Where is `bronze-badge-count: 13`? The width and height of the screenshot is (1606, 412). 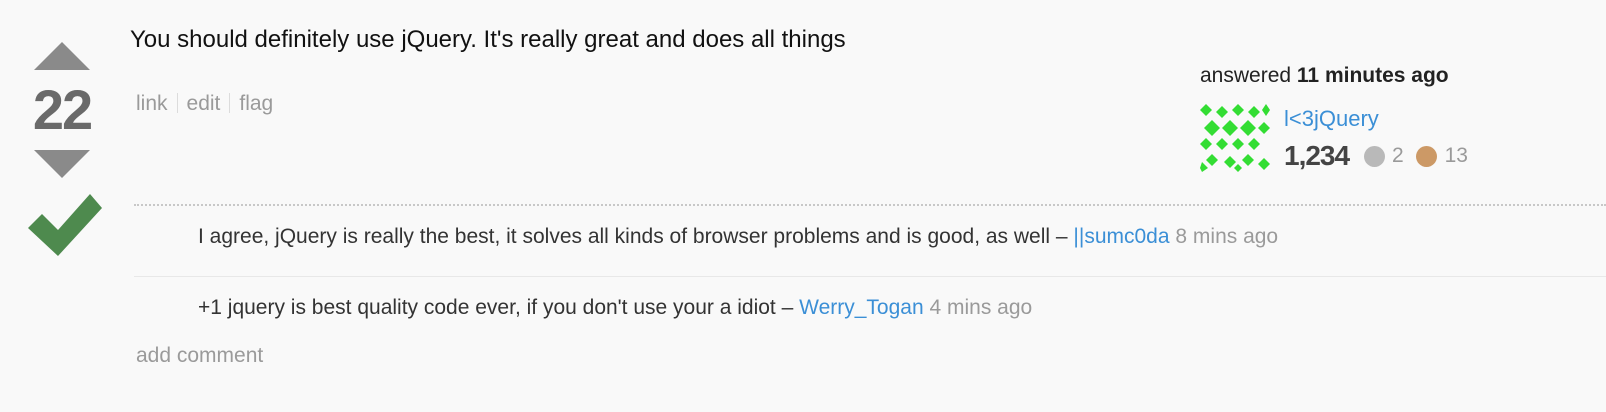 bronze-badge-count: 13 is located at coordinates (1456, 155).